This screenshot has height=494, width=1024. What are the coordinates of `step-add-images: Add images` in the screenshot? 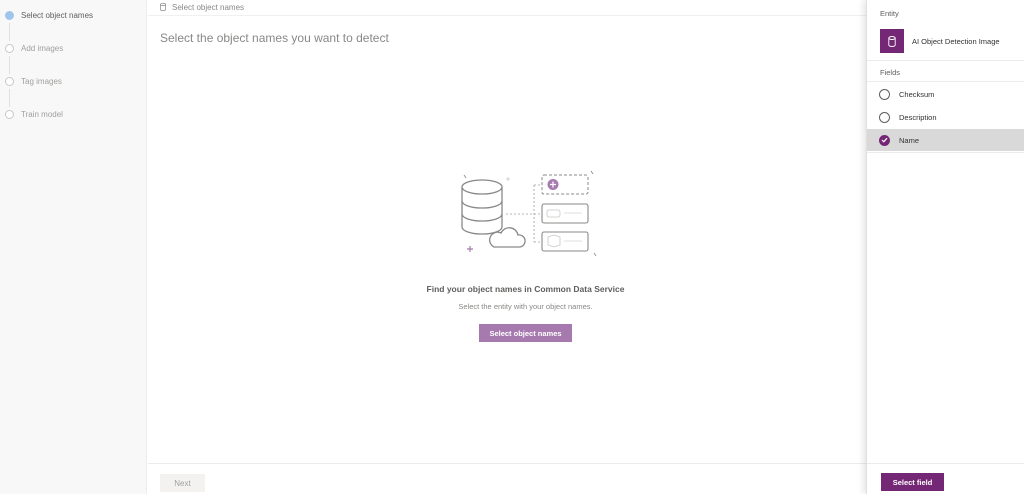 It's located at (34, 48).